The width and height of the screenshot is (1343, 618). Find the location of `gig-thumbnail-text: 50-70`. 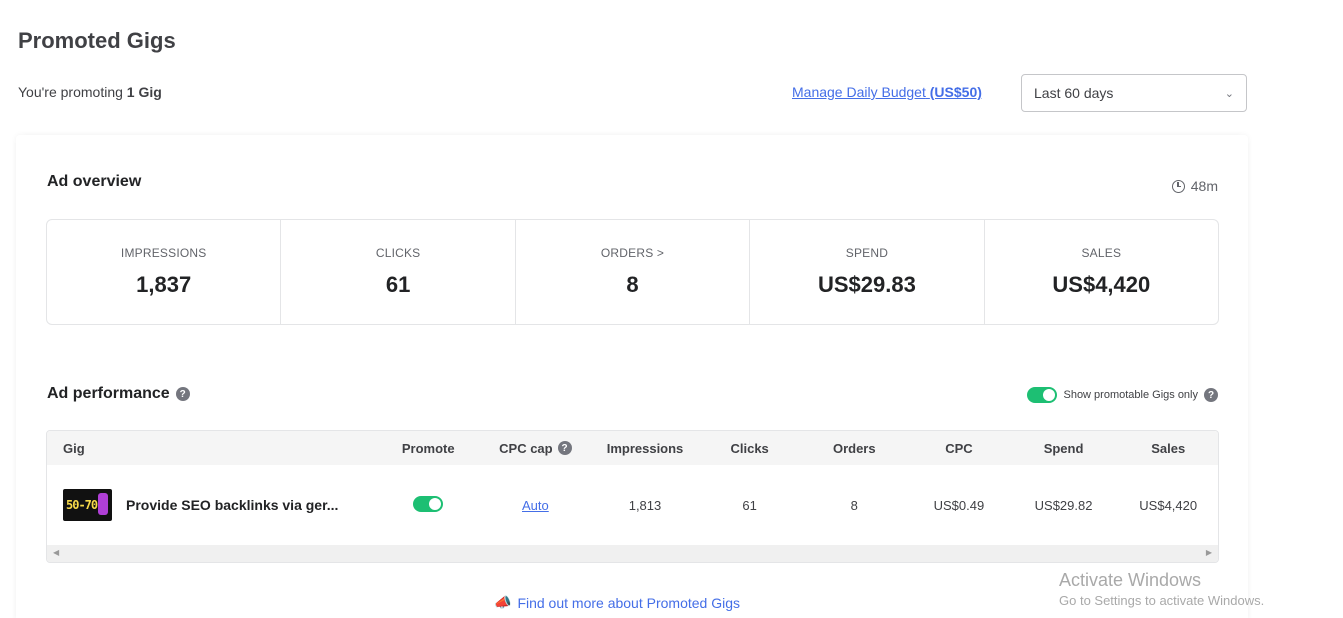

gig-thumbnail-text: 50-70 is located at coordinates (82, 505).